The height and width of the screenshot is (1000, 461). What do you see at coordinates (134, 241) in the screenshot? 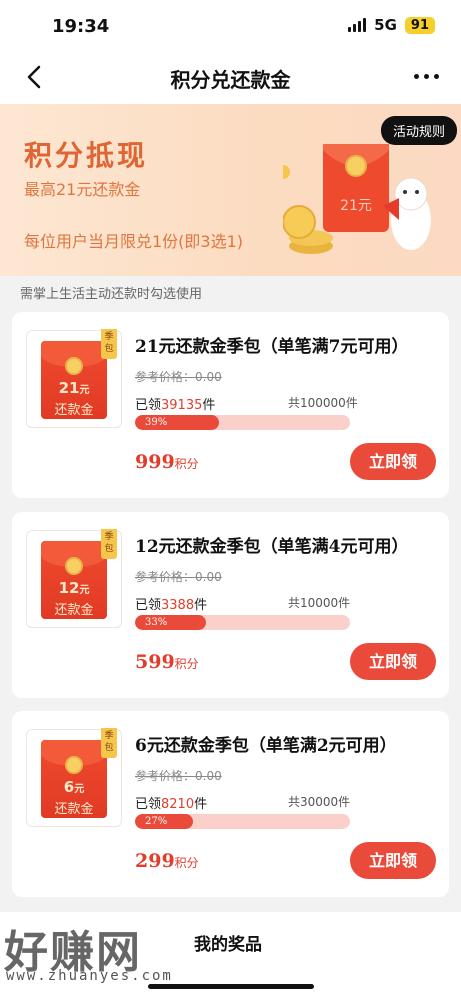
I see `banner-note: 每位用户当月限兑1份(即3选1)` at bounding box center [134, 241].